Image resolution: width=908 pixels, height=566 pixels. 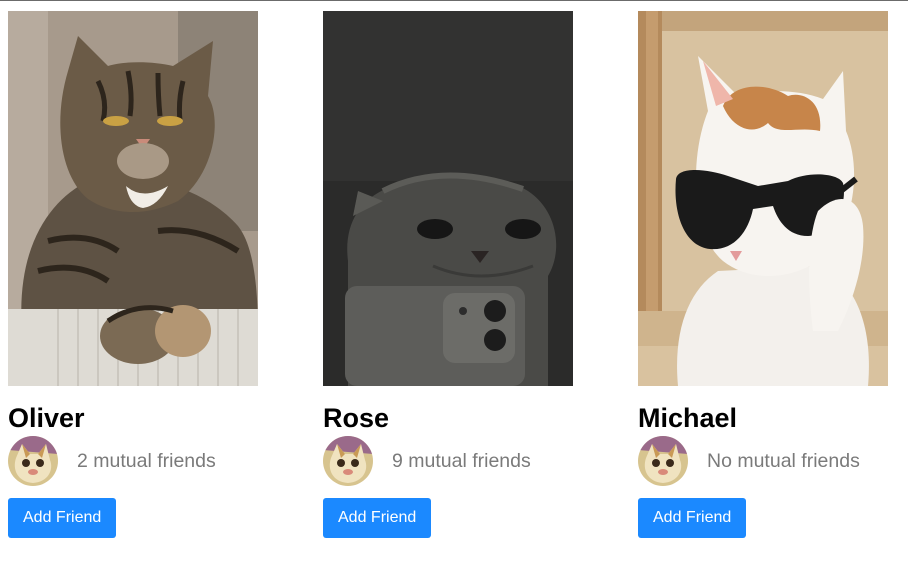 What do you see at coordinates (46, 418) in the screenshot?
I see `friend-name: Oliver` at bounding box center [46, 418].